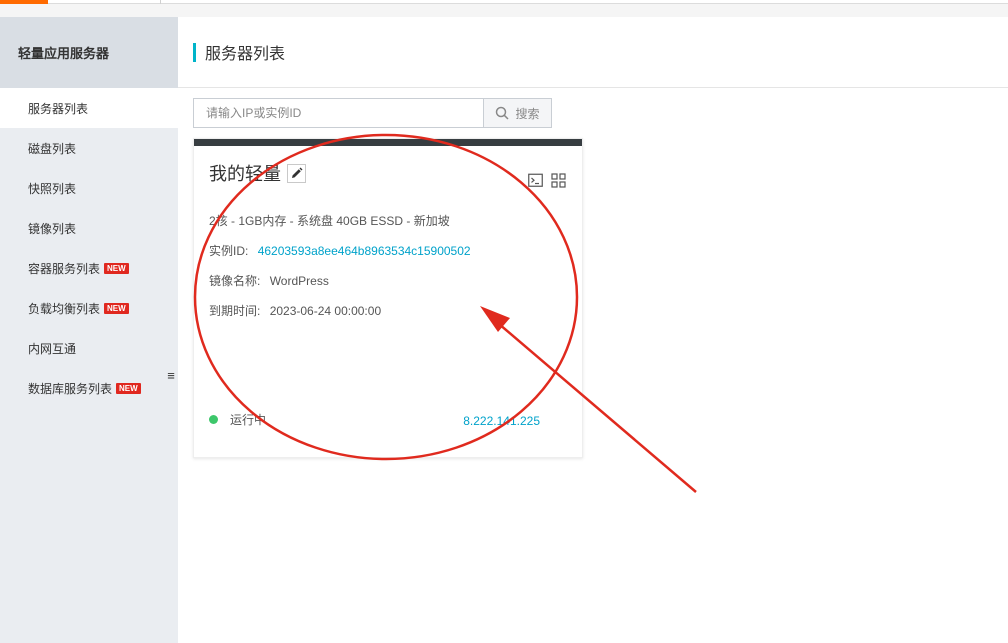  I want to click on instance-id-row: 实例ID: 46203593a8ee464b8963534c15900502, so click(340, 250).